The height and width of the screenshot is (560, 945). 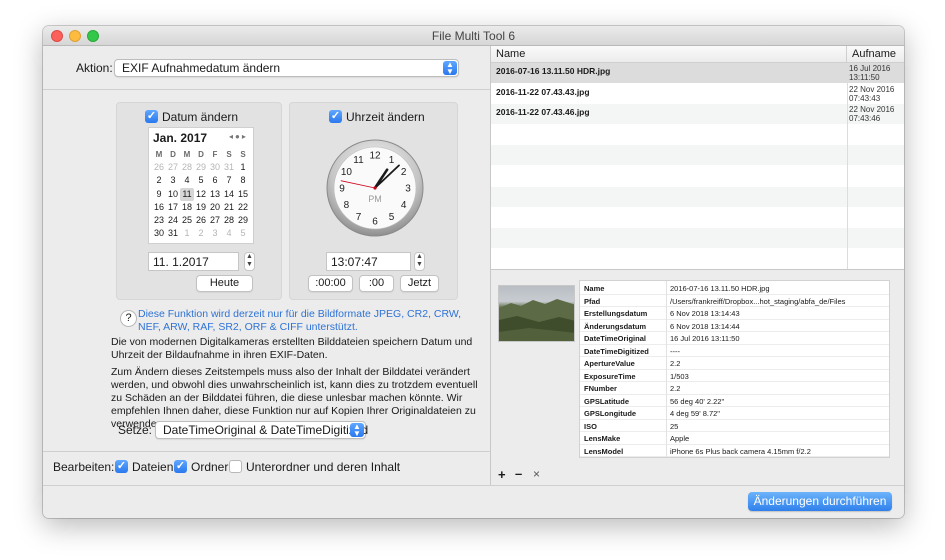 What do you see at coordinates (187, 220) in the screenshot?
I see `calendar-day: 25` at bounding box center [187, 220].